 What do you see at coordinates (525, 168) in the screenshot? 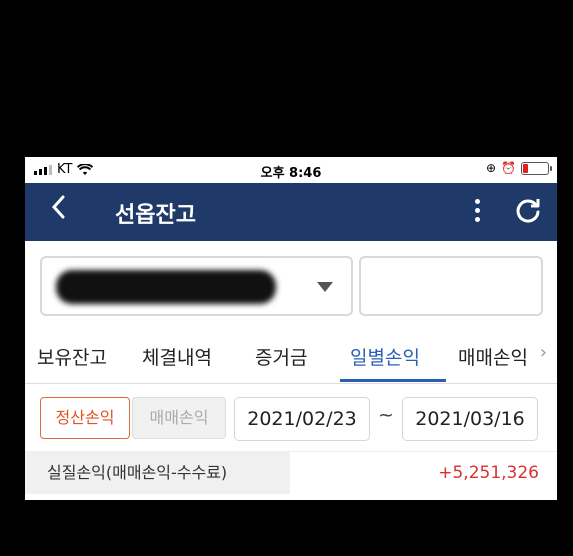
I see `battery-fill` at bounding box center [525, 168].